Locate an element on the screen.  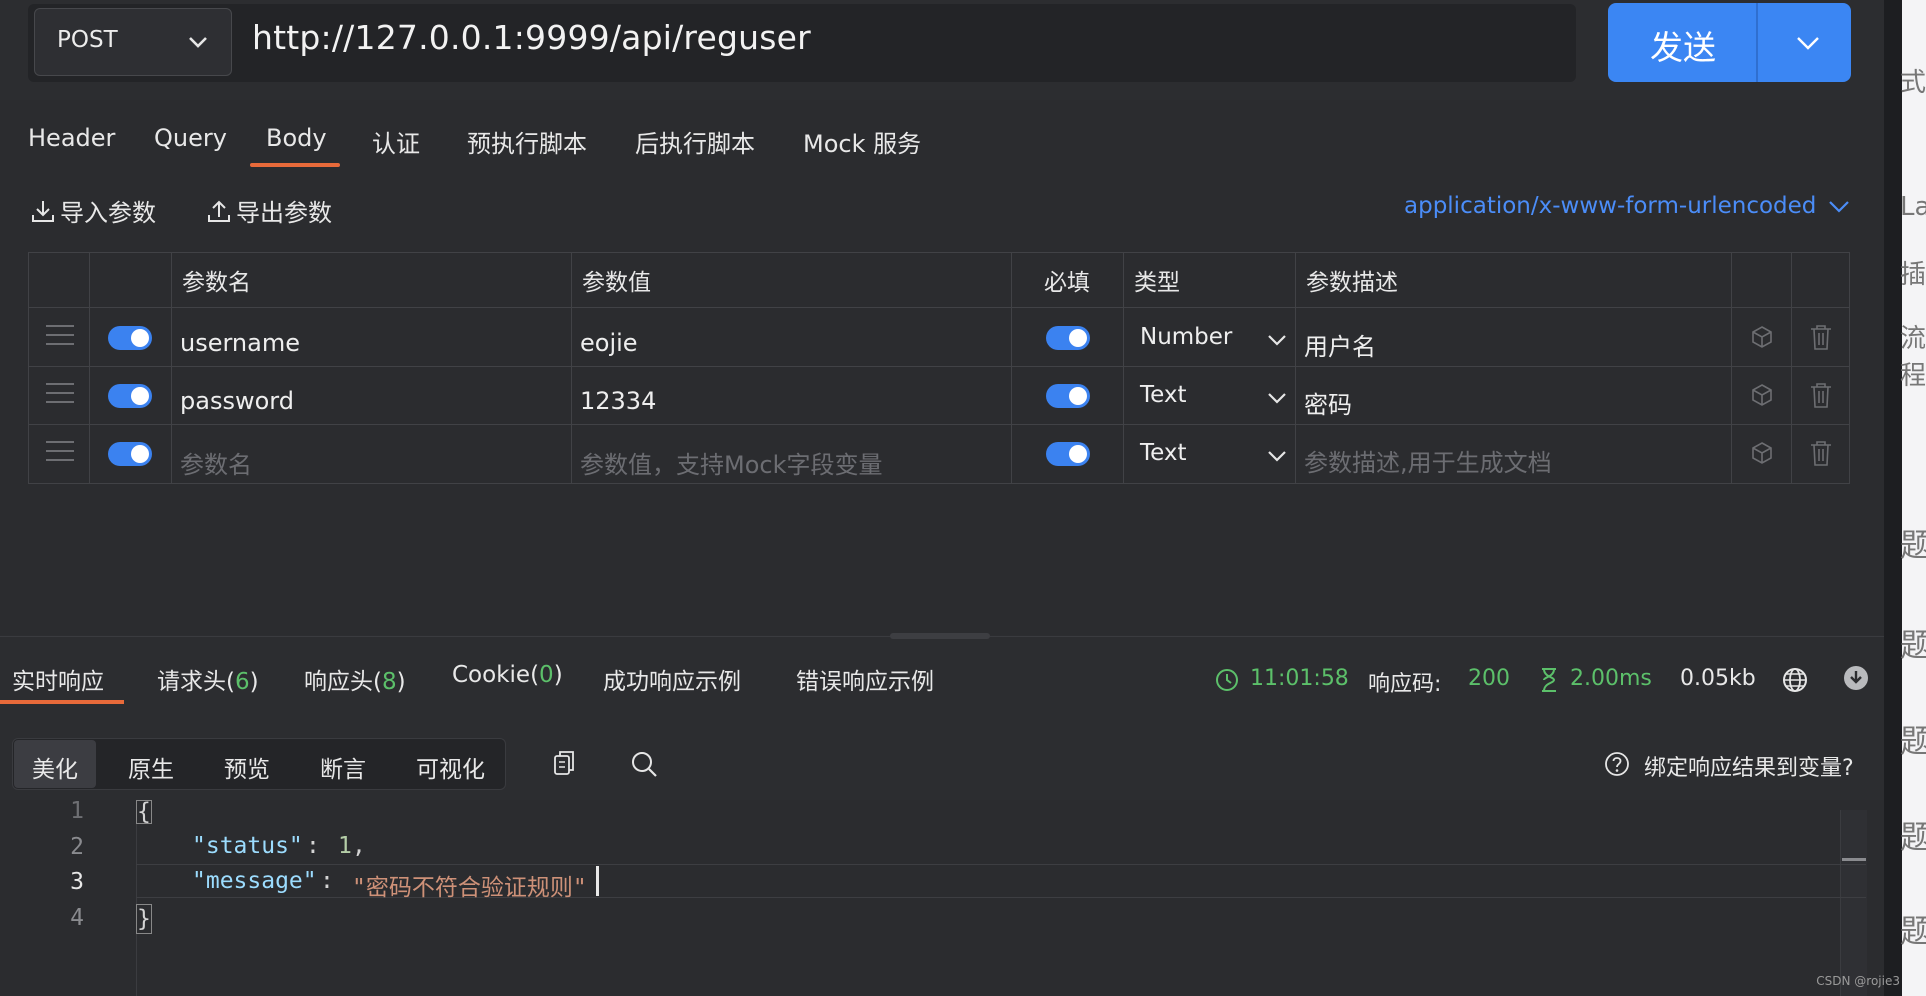
export-params-label: 导出参数 is located at coordinates (284, 213).